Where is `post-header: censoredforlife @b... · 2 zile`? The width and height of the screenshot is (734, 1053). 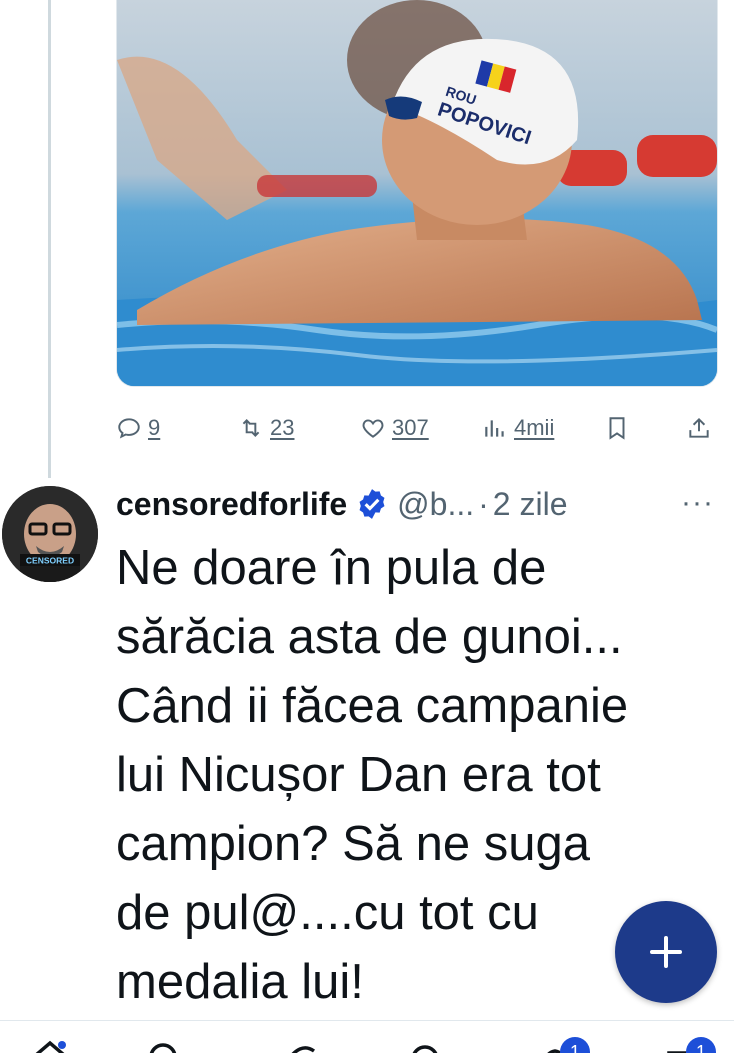 post-header: censoredforlife @b... · 2 zile is located at coordinates (421, 504).